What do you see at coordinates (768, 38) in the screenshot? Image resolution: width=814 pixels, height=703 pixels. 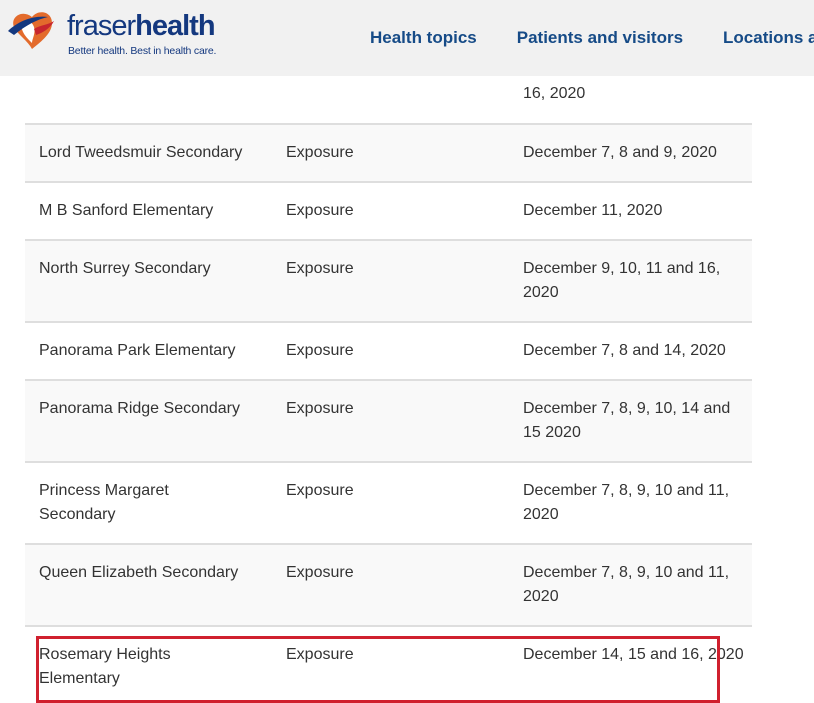 I see `nav-locations-and-services: Locations and` at bounding box center [768, 38].